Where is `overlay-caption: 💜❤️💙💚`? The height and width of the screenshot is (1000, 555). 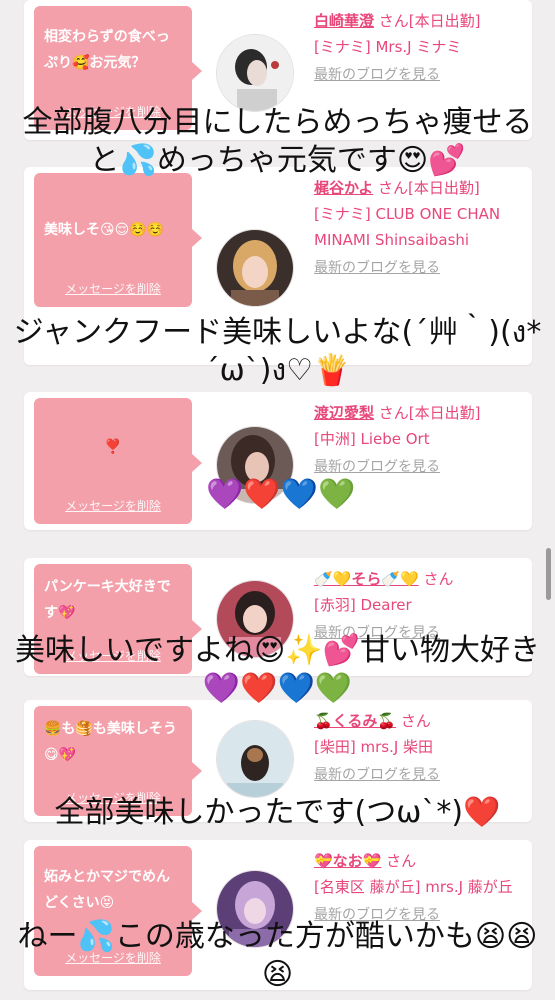 overlay-caption: 💜❤️💙💚 is located at coordinates (281, 494).